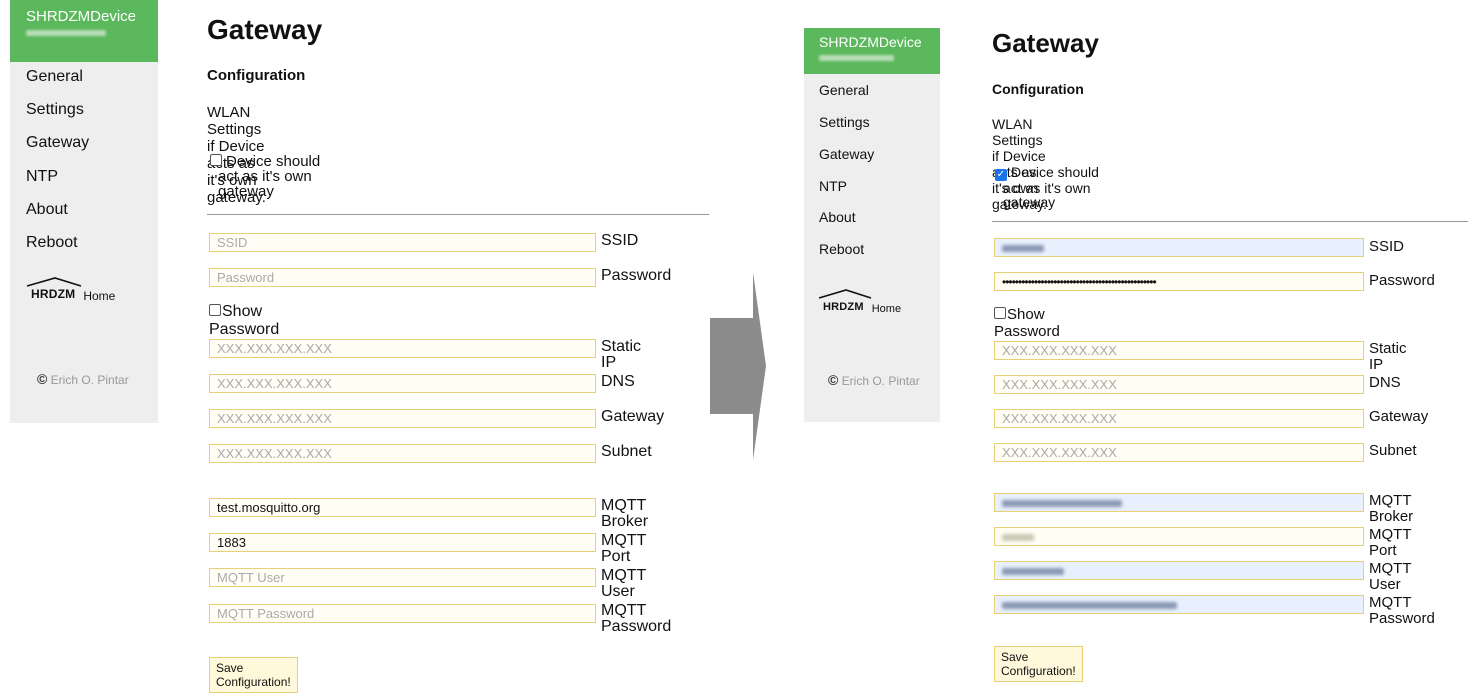 The height and width of the screenshot is (695, 1475). What do you see at coordinates (1179, 570) in the screenshot?
I see `mqtt-user-input` at bounding box center [1179, 570].